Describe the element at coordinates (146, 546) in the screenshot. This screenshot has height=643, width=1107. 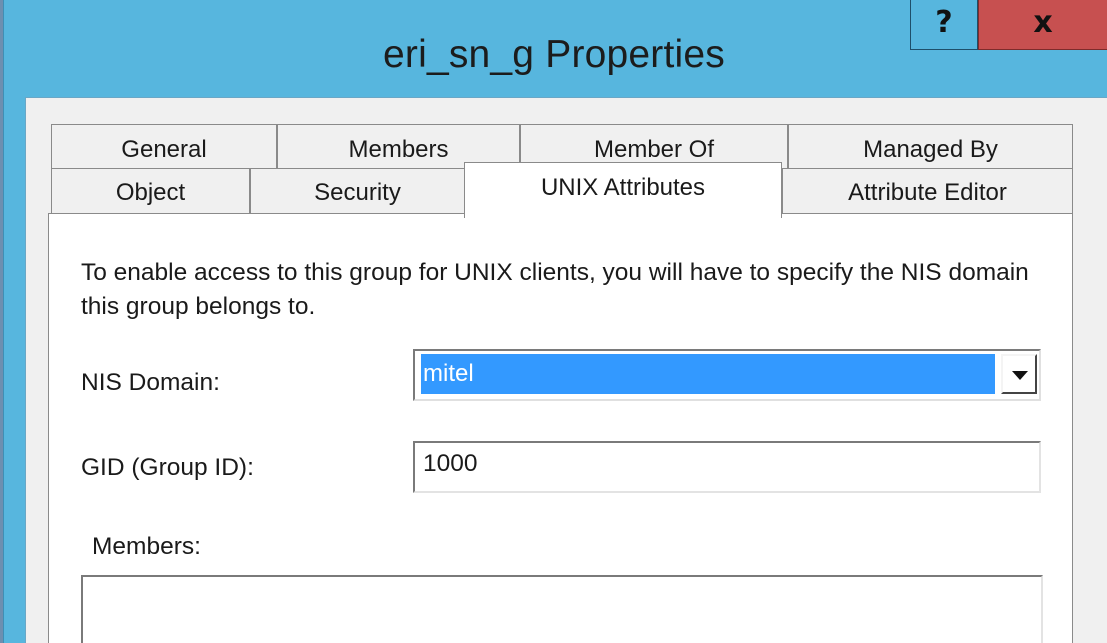
I see `members-label: Members:` at that location.